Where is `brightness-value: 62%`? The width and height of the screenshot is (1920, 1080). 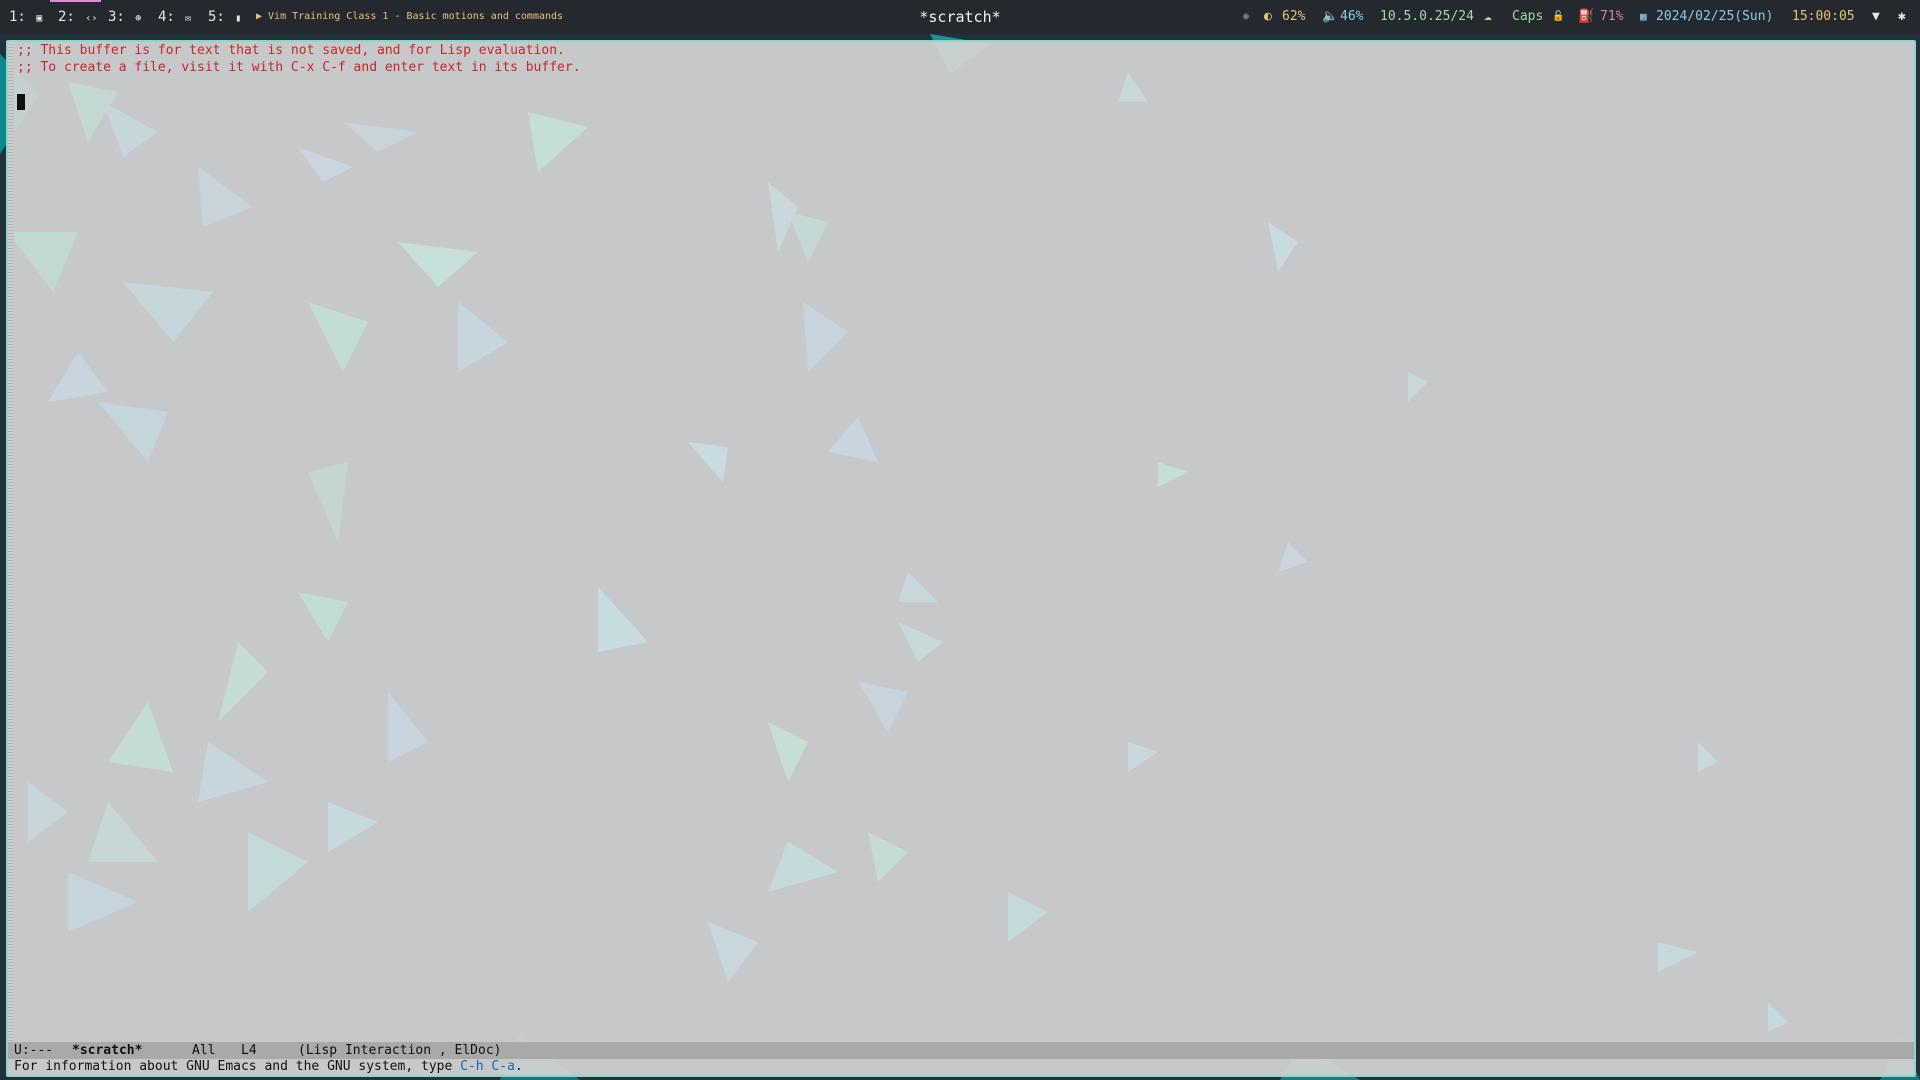 brightness-value: 62% is located at coordinates (1293, 17).